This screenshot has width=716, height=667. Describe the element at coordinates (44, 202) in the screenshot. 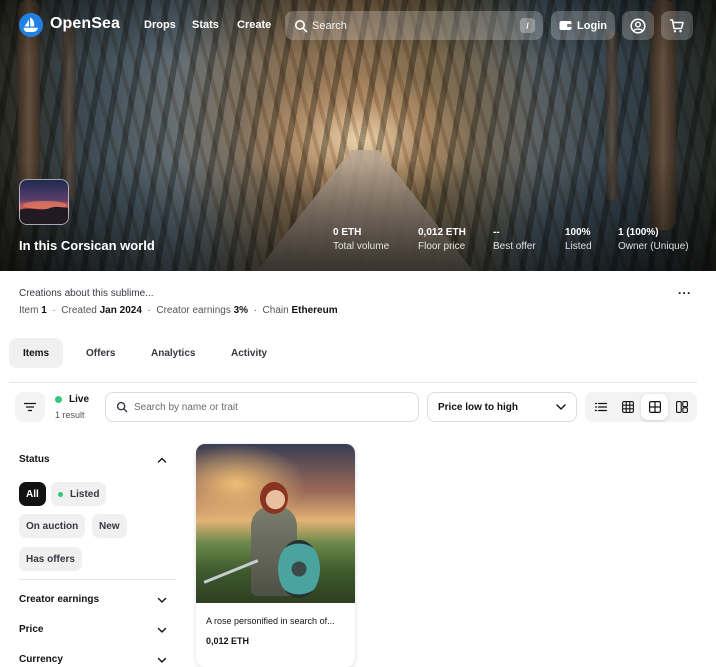

I see `collection-avatar` at that location.